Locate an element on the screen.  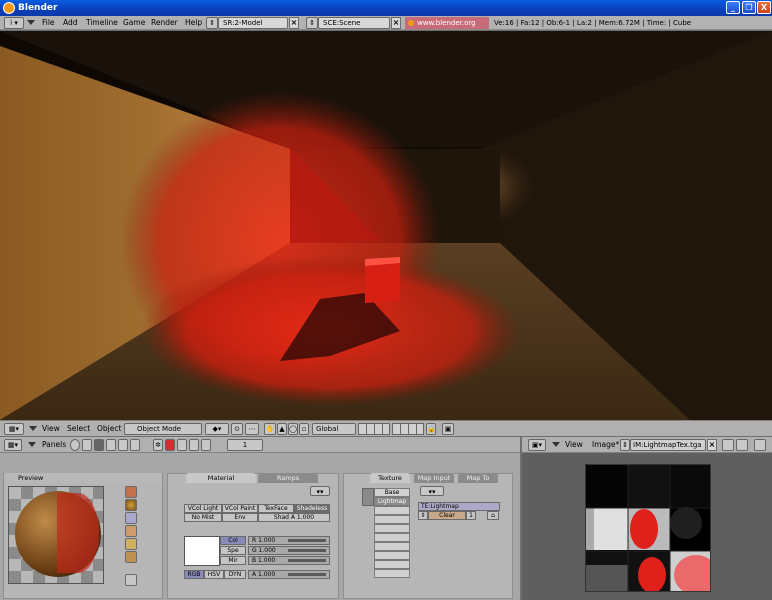
color-swatches is located at coordinates (202, 551).